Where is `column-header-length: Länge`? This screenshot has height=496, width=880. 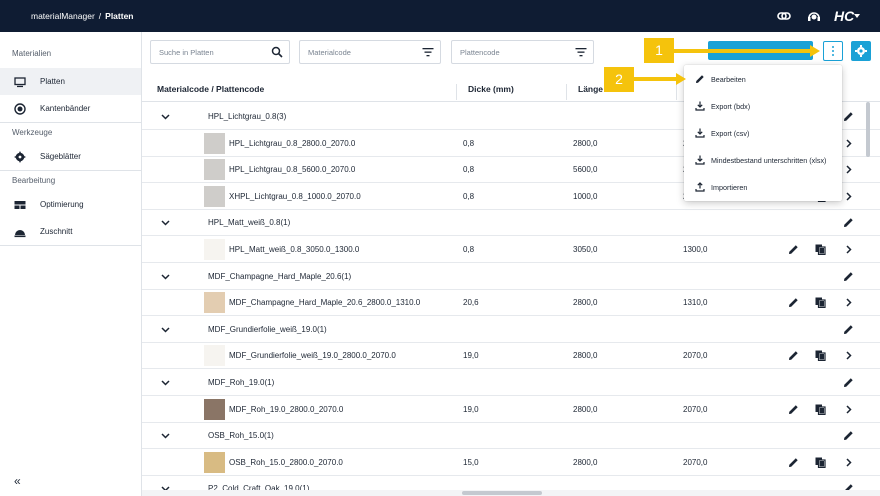
column-header-length: Länge is located at coordinates (590, 89).